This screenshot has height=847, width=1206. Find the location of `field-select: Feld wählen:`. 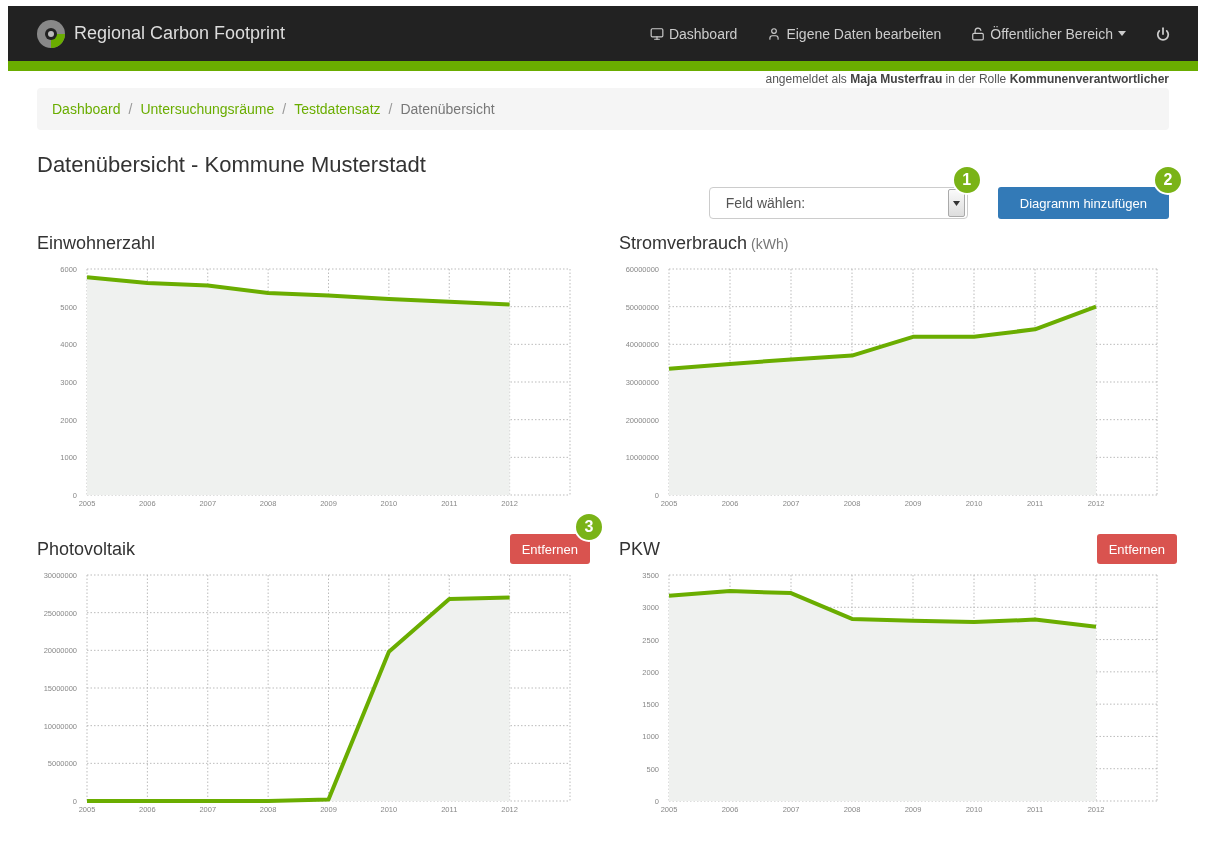

field-select: Feld wählen: is located at coordinates (838, 203).